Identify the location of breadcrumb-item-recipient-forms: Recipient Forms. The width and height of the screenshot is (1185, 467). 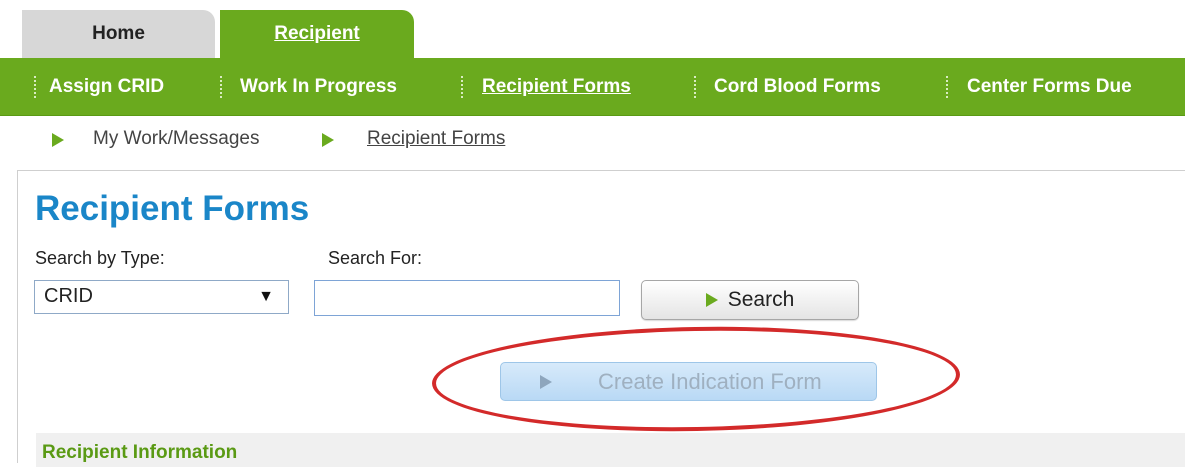
(436, 139).